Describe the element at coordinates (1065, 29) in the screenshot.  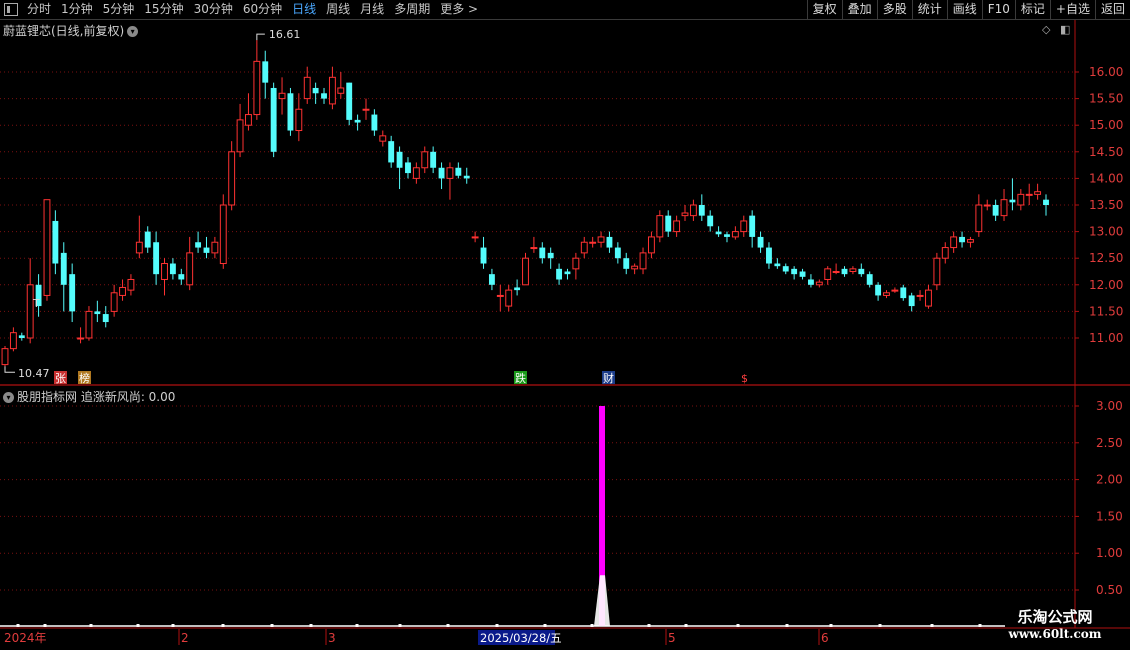
I see `panel-maximize-icon: ◧` at that location.